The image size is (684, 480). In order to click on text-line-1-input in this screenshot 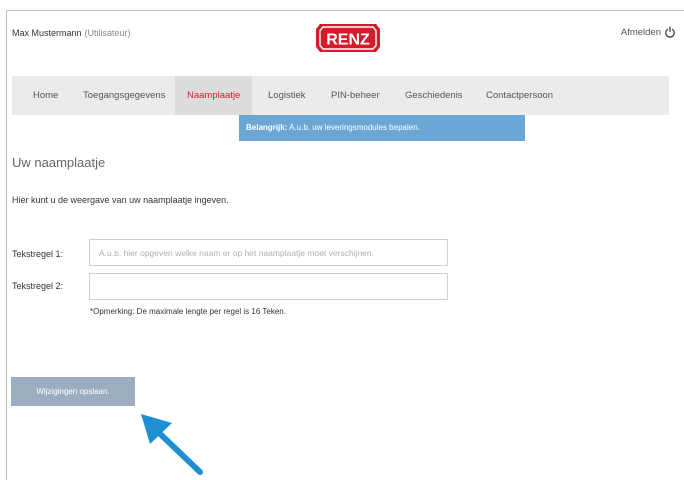, I will do `click(268, 252)`.